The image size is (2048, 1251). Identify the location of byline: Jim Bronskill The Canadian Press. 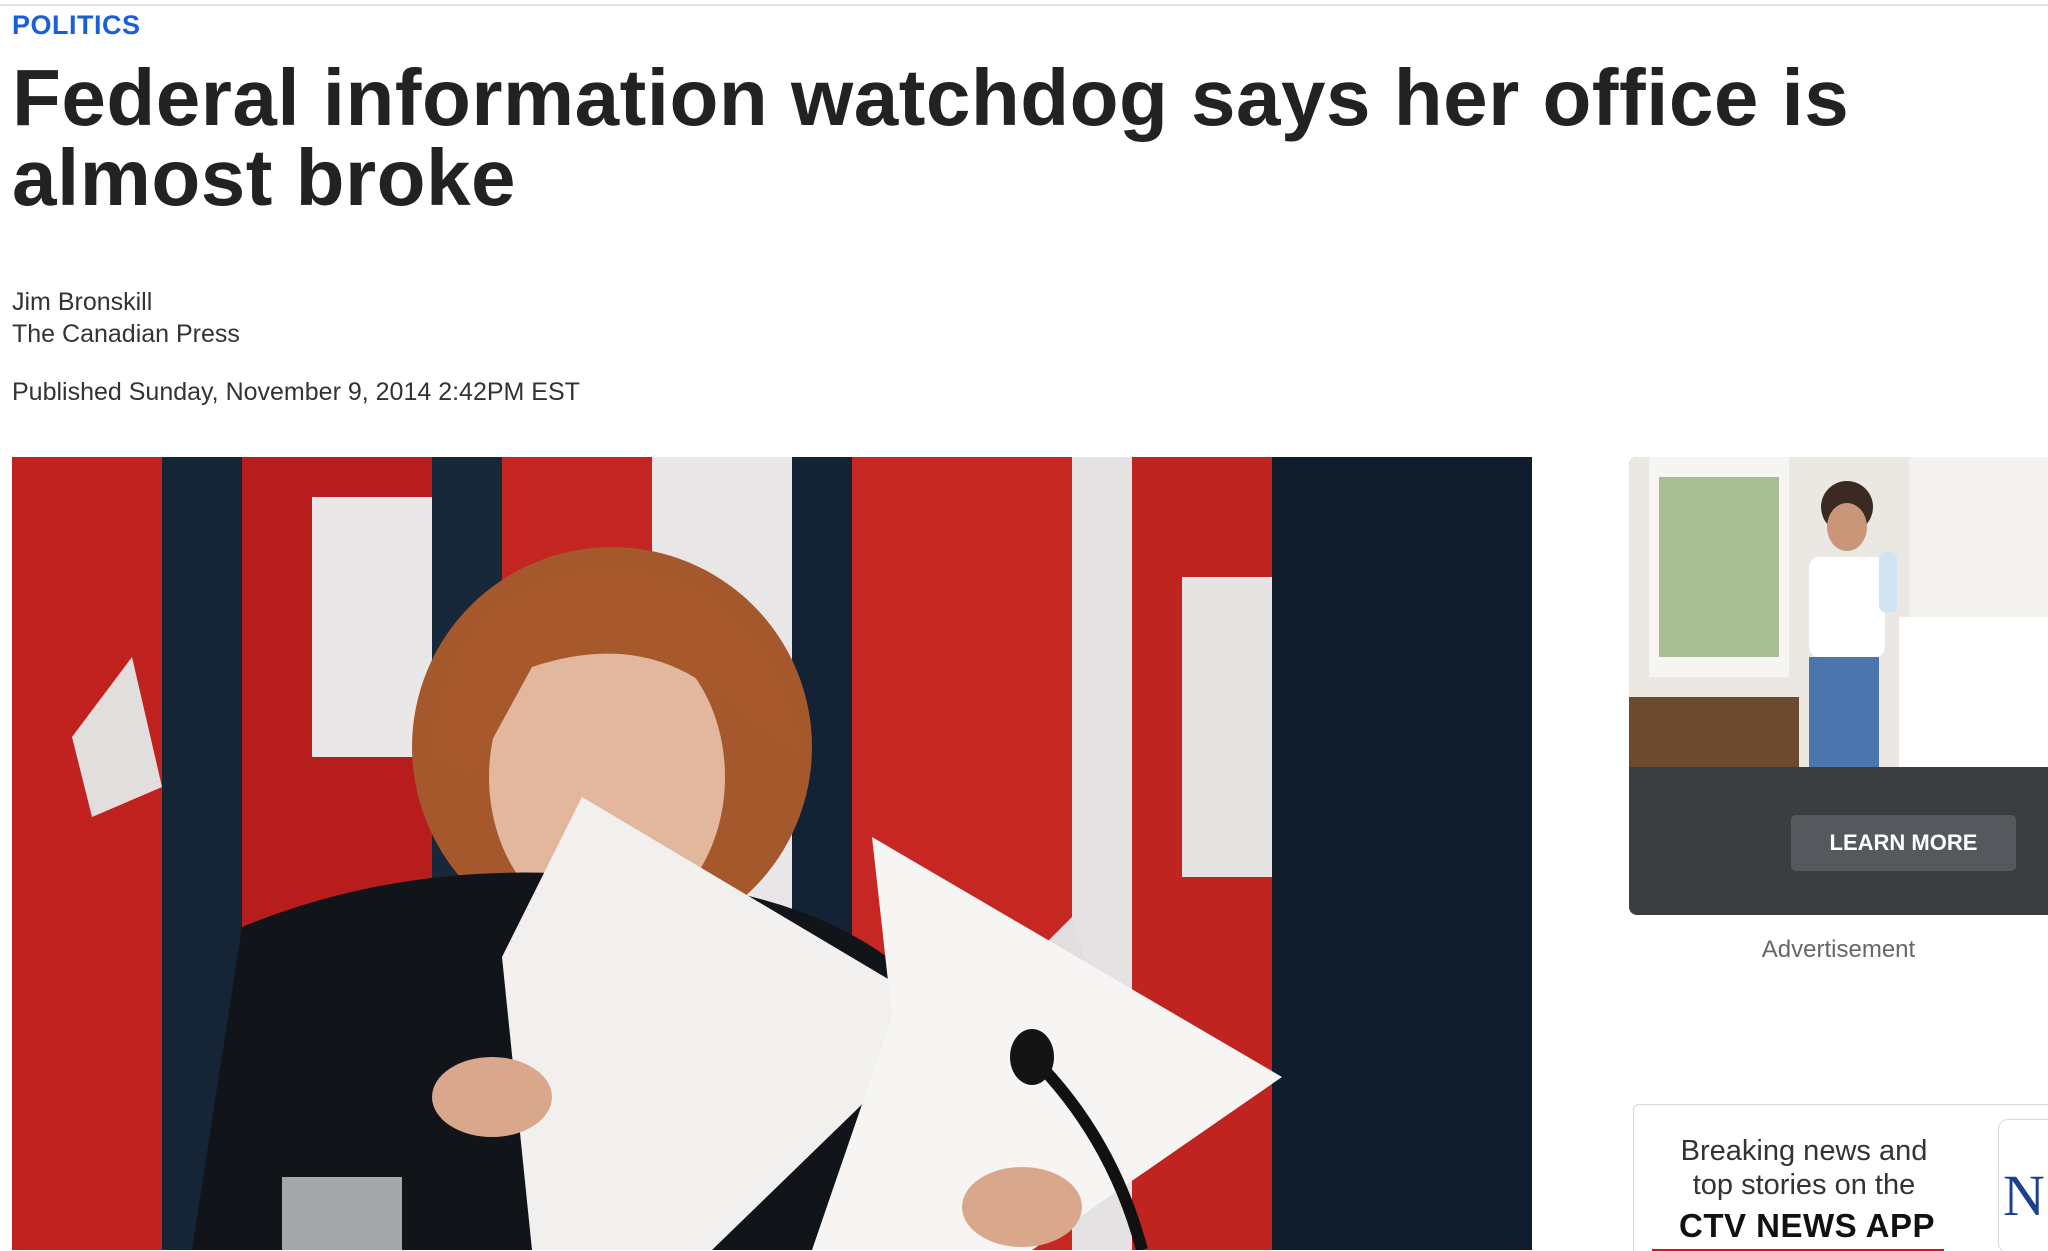
(126, 318).